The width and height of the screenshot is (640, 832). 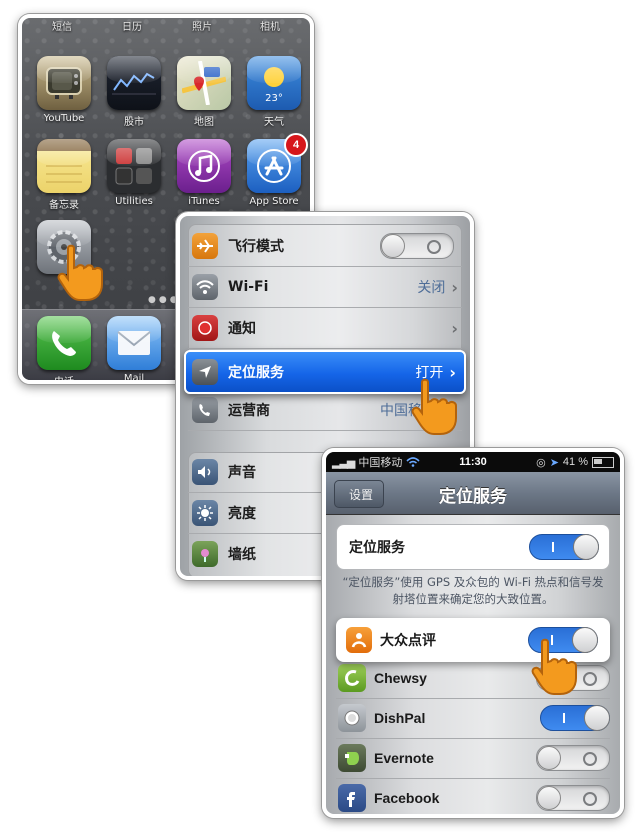 I want to click on evernote-elephant-icon, so click(x=352, y=758).